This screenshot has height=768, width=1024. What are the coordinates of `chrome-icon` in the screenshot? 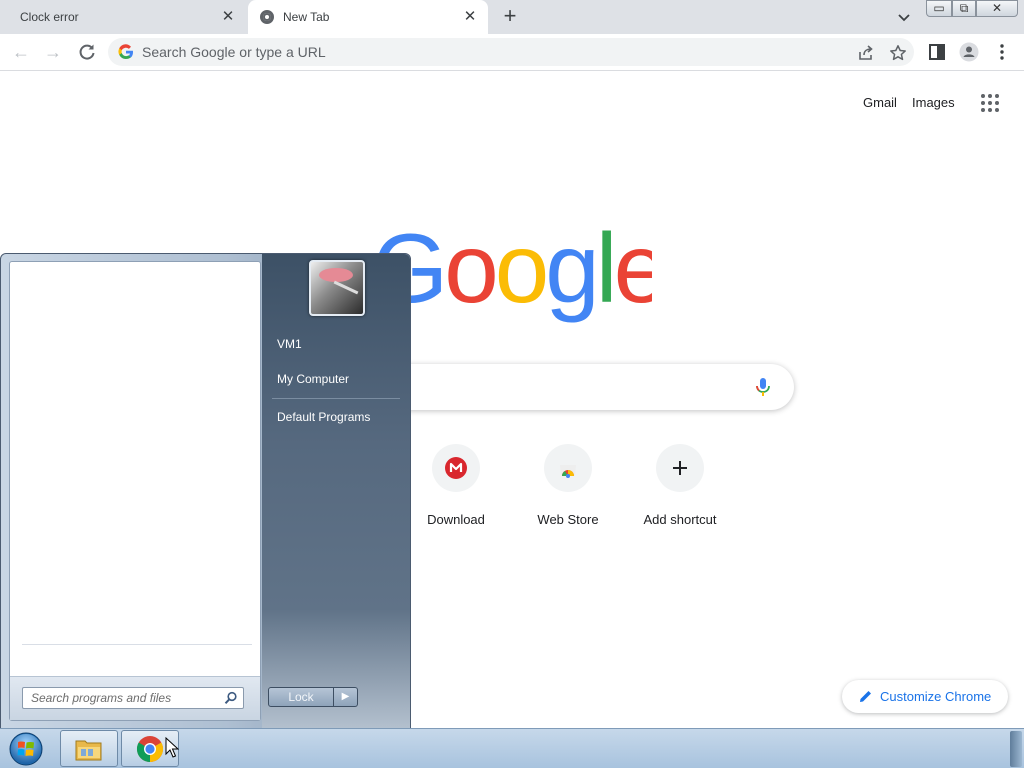 It's located at (150, 749).